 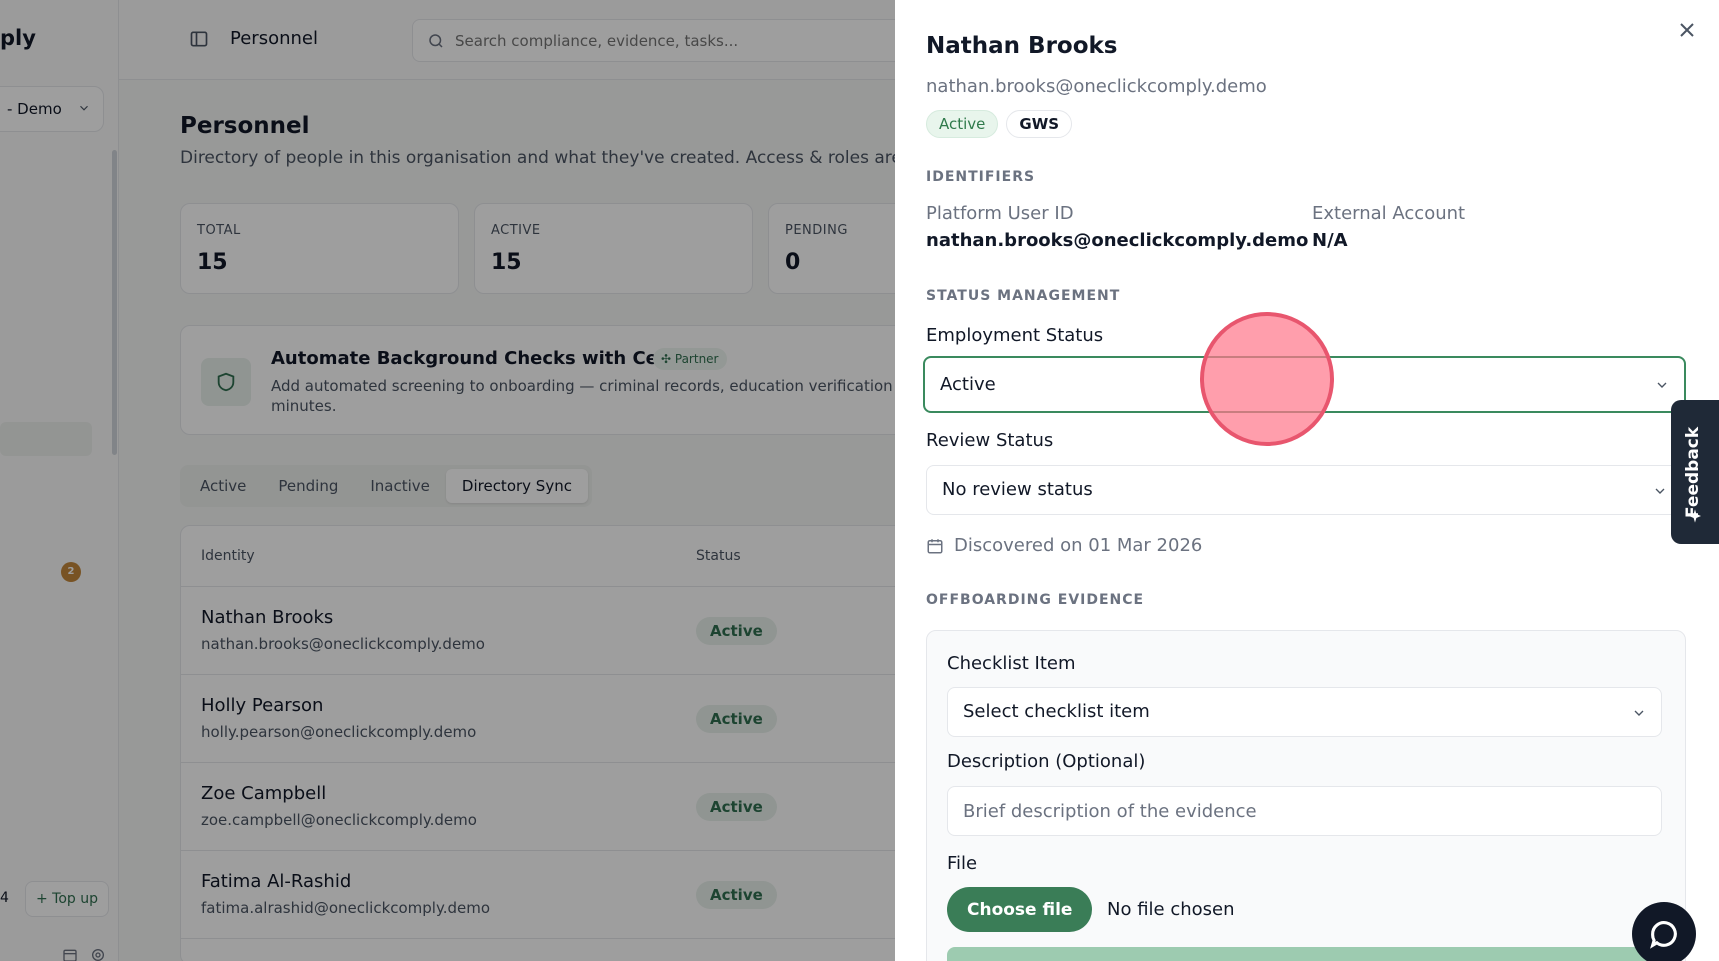 What do you see at coordinates (962, 863) in the screenshot?
I see `file-label: File` at bounding box center [962, 863].